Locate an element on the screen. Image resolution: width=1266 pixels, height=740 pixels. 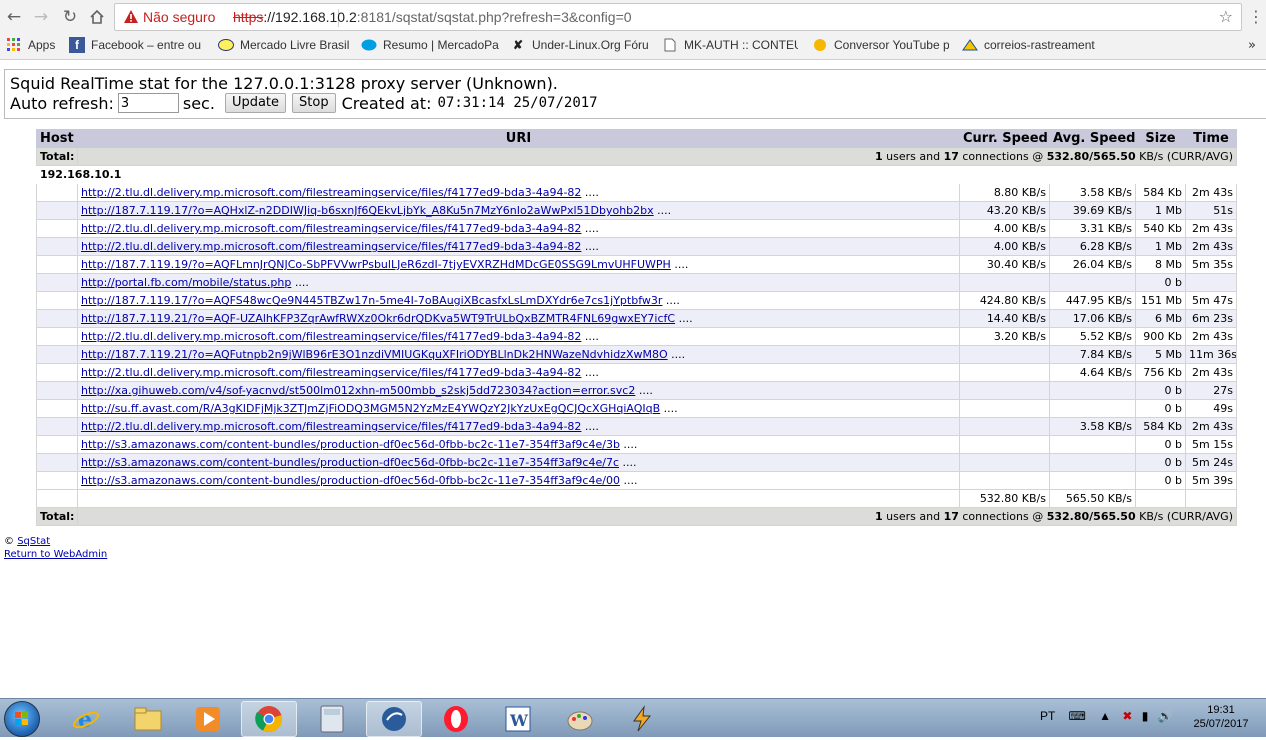
back-arrow-icon: ← is located at coordinates (14, 17).